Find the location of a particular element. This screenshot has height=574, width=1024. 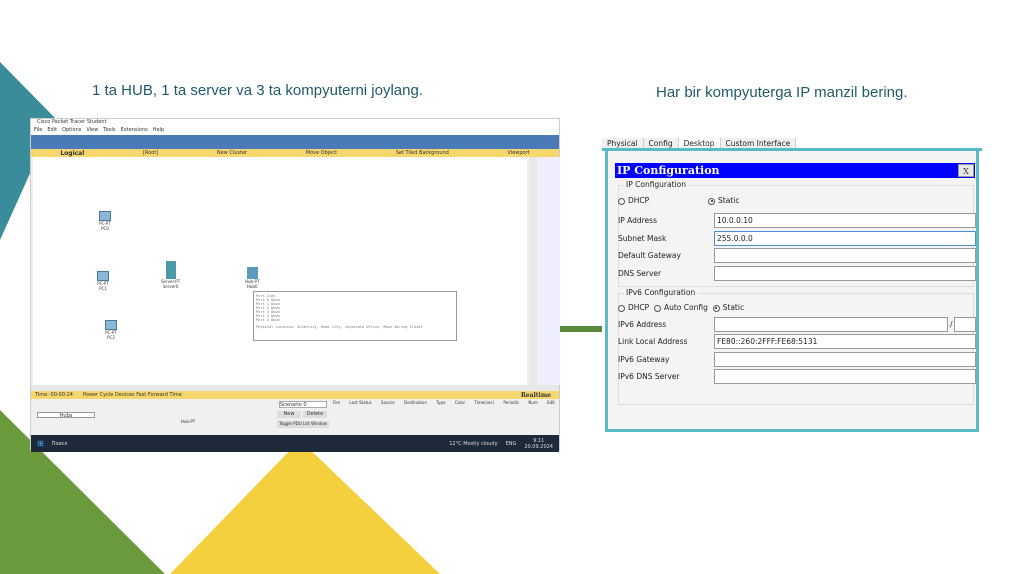

pdu-column-header: Fire is located at coordinates (337, 402).